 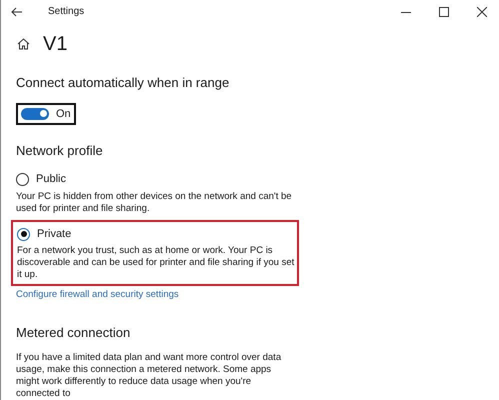 What do you see at coordinates (66, 12) in the screenshot?
I see `window-title: Settings` at bounding box center [66, 12].